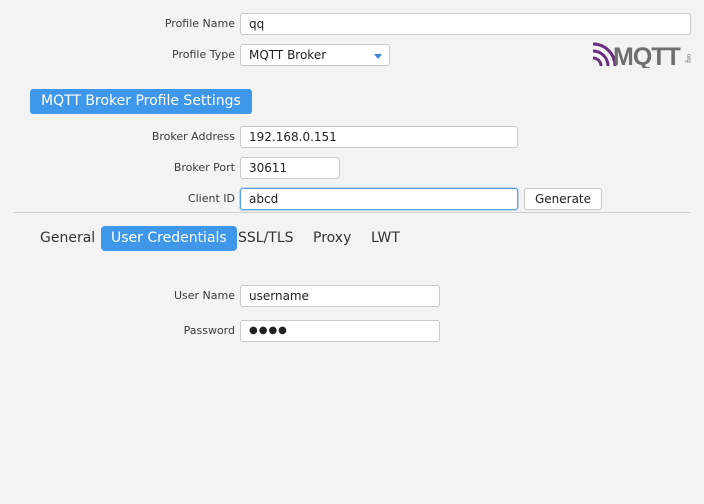 This screenshot has width=704, height=504. I want to click on section-title: MQTT Broker Profile Settings, so click(141, 101).